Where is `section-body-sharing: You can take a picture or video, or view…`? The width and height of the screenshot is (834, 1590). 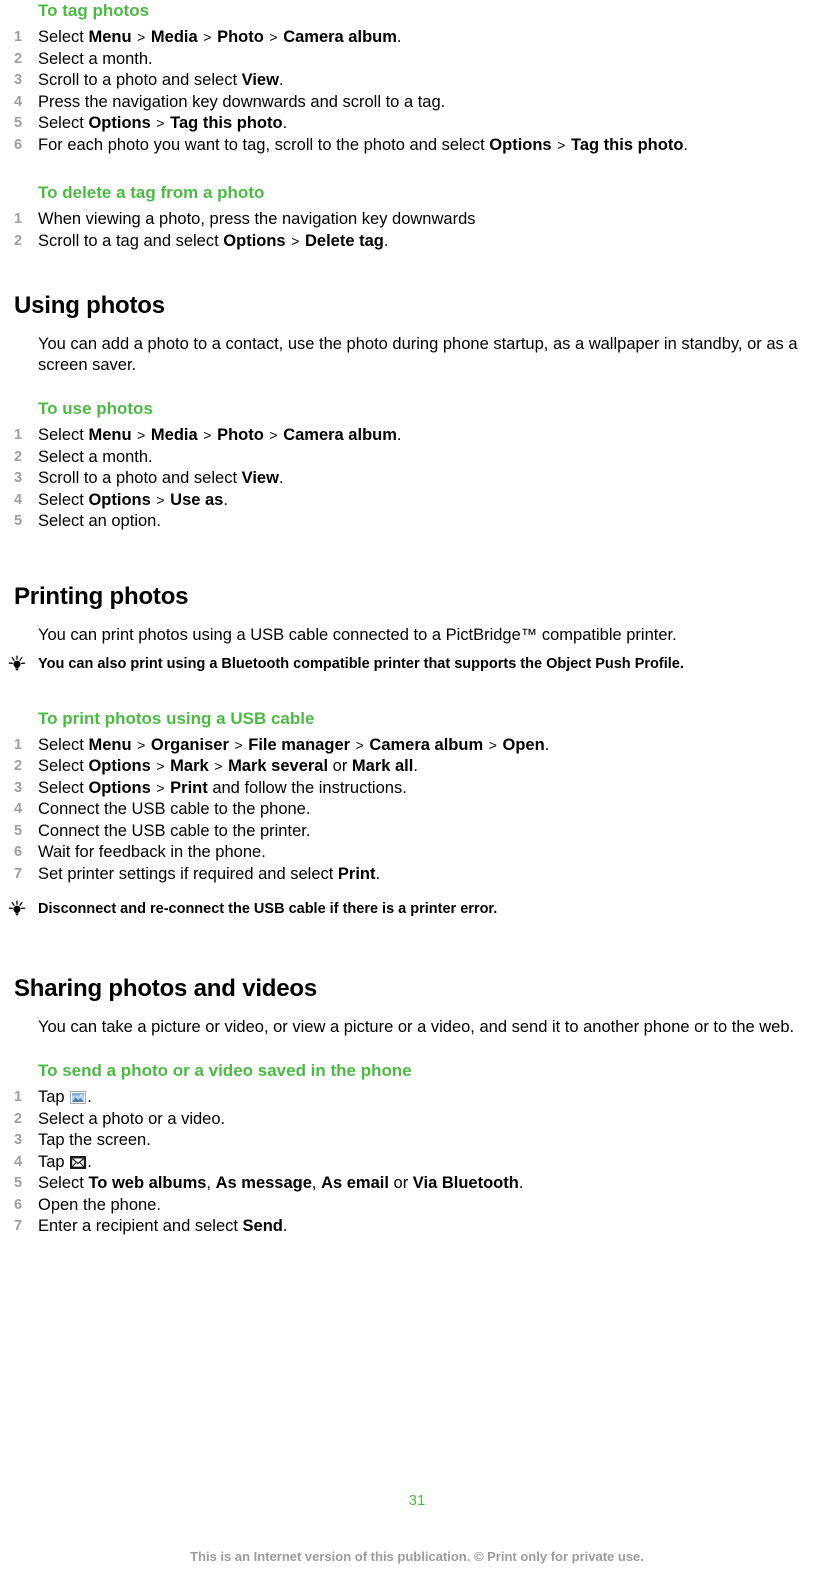 section-body-sharing: You can take a picture or video, or view… is located at coordinates (416, 1027).